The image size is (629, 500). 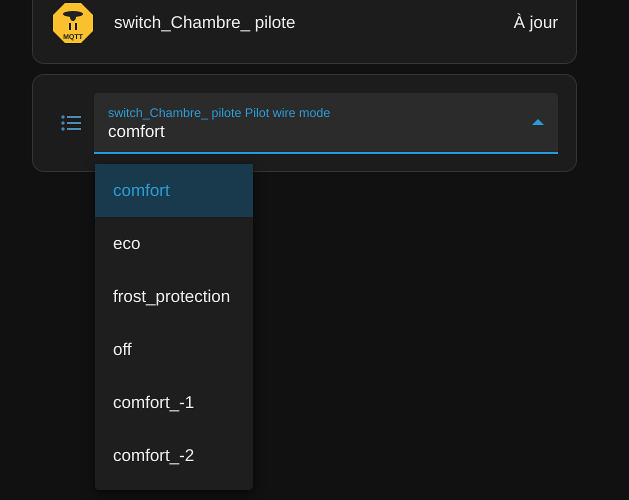 I want to click on caret-icon, so click(x=538, y=122).